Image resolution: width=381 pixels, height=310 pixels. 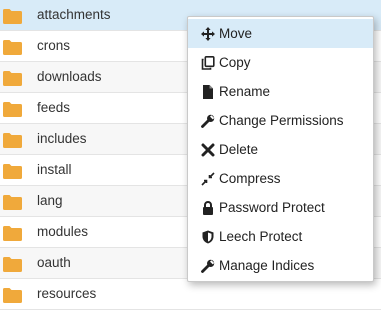 What do you see at coordinates (190, 294) in the screenshot?
I see `file-row-resources: resources` at bounding box center [190, 294].